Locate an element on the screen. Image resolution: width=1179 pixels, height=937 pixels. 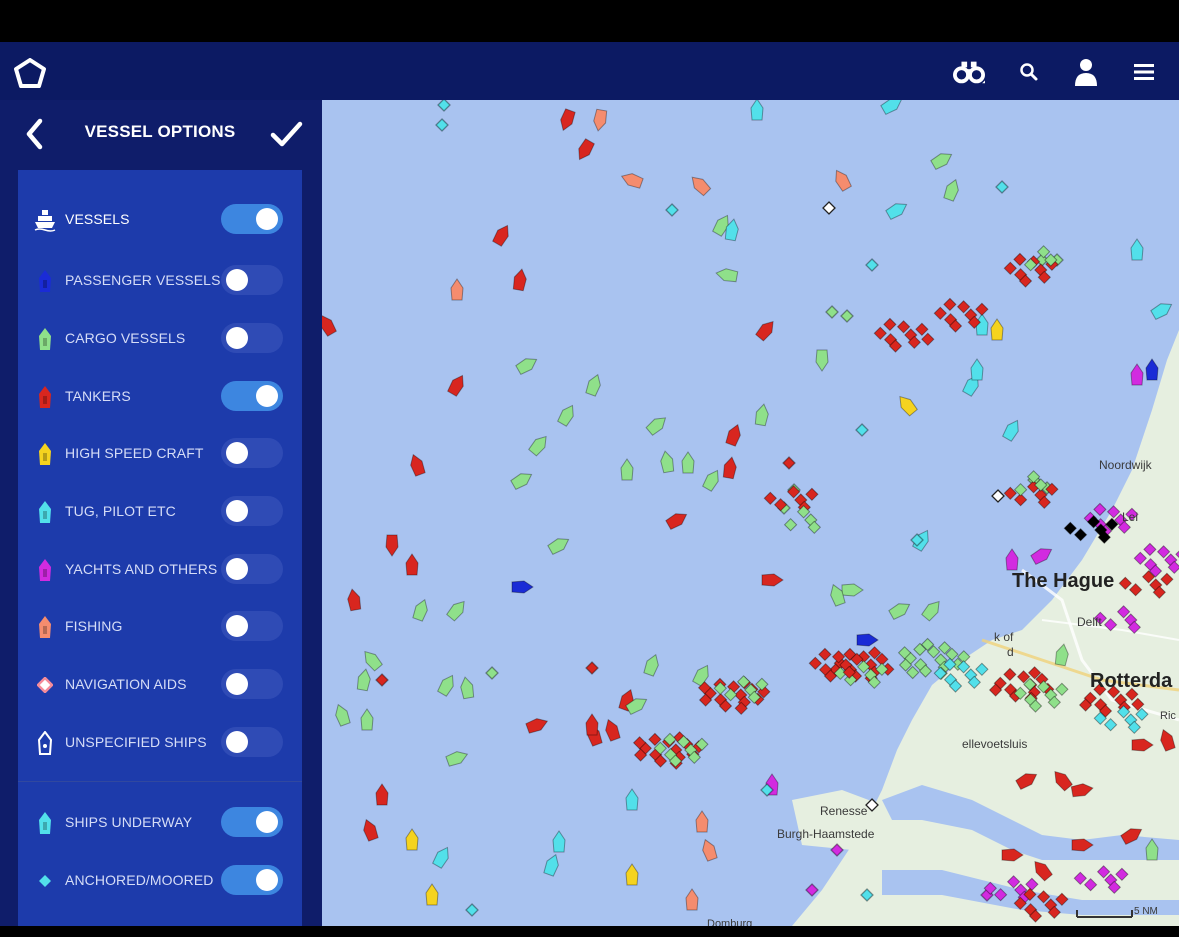
toggle-switch-navigation-aids is located at coordinates (252, 684).